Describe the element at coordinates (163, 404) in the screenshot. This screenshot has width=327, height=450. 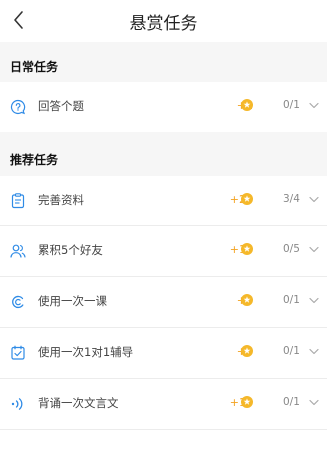
I see `task-row-recite-classical-text: 背诵一次文言文 +10 0/1` at that location.